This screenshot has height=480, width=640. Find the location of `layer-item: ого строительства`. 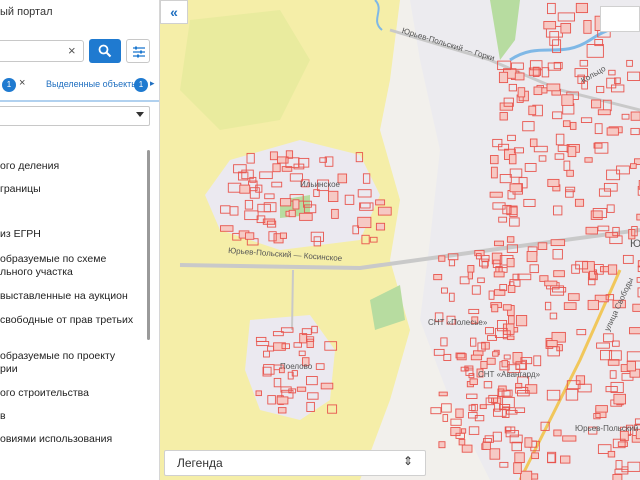

layer-item: ого строительства is located at coordinates (44, 393).